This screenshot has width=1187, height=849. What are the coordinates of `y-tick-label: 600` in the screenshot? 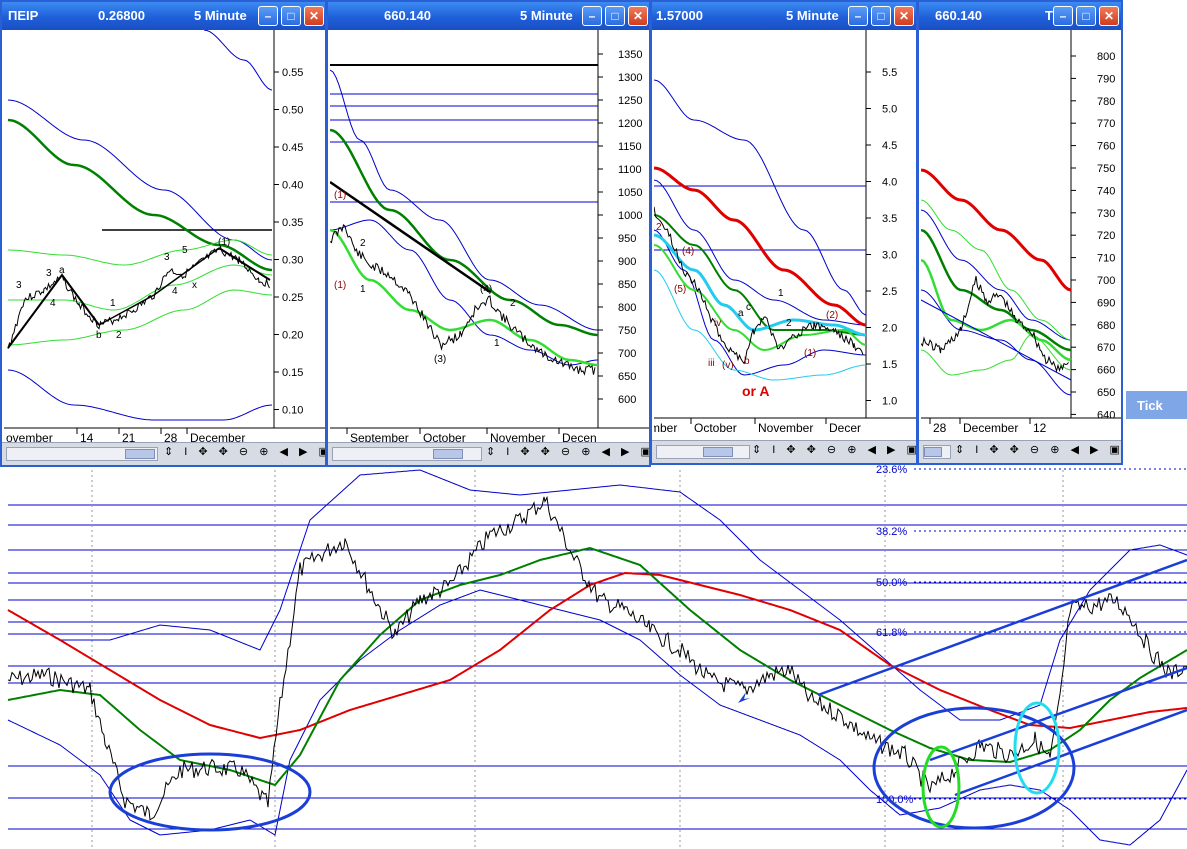 It's located at (627, 400).